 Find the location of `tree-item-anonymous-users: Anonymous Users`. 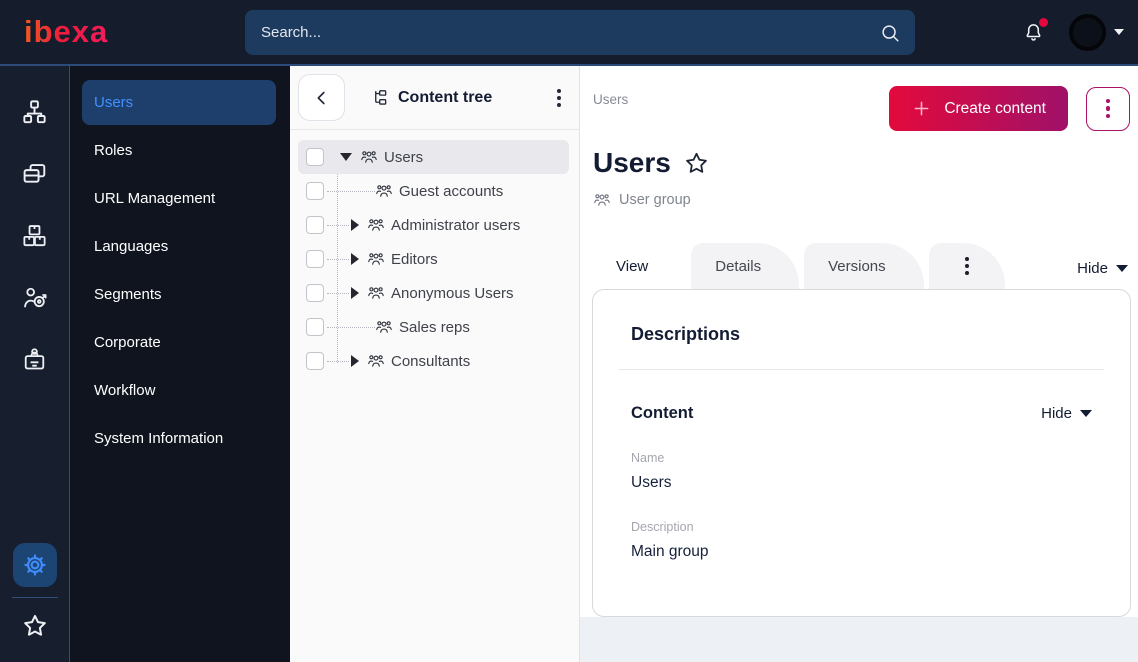

tree-item-anonymous-users: Anonymous Users is located at coordinates (433, 293).